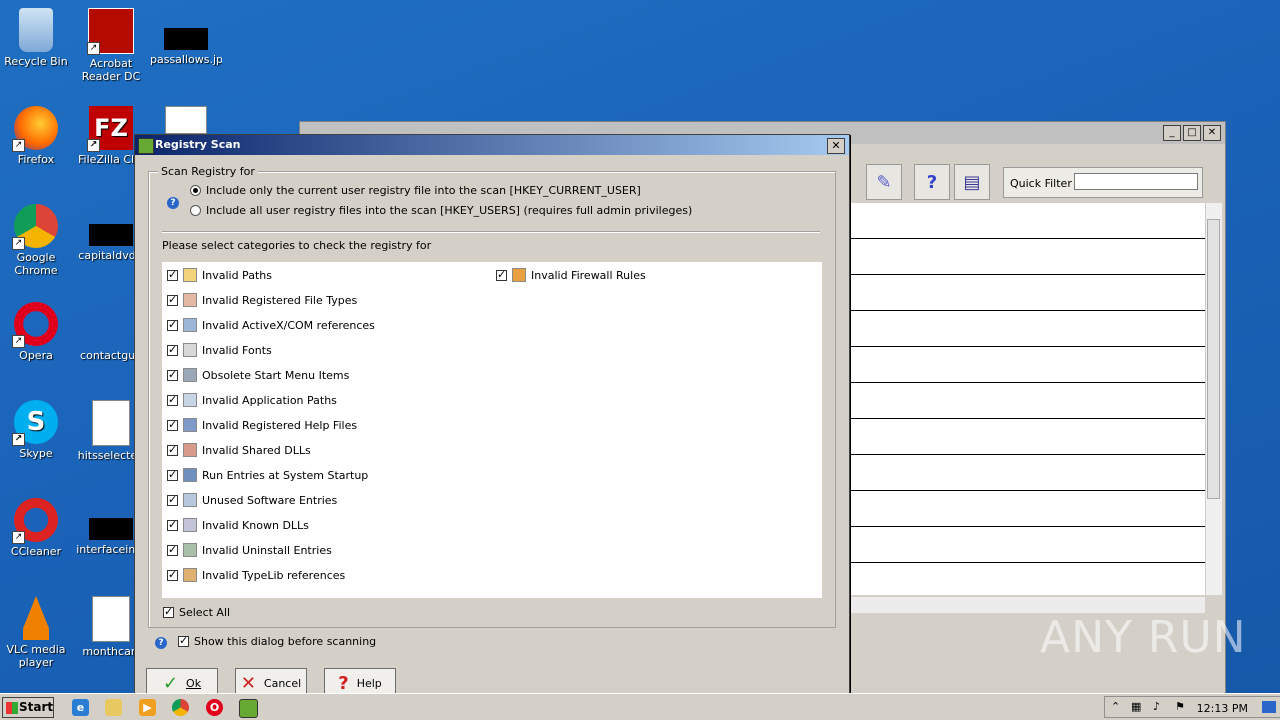 Image resolution: width=1280 pixels, height=720 pixels. What do you see at coordinates (237, 275) in the screenshot?
I see `category-label: Invalid Paths` at bounding box center [237, 275].